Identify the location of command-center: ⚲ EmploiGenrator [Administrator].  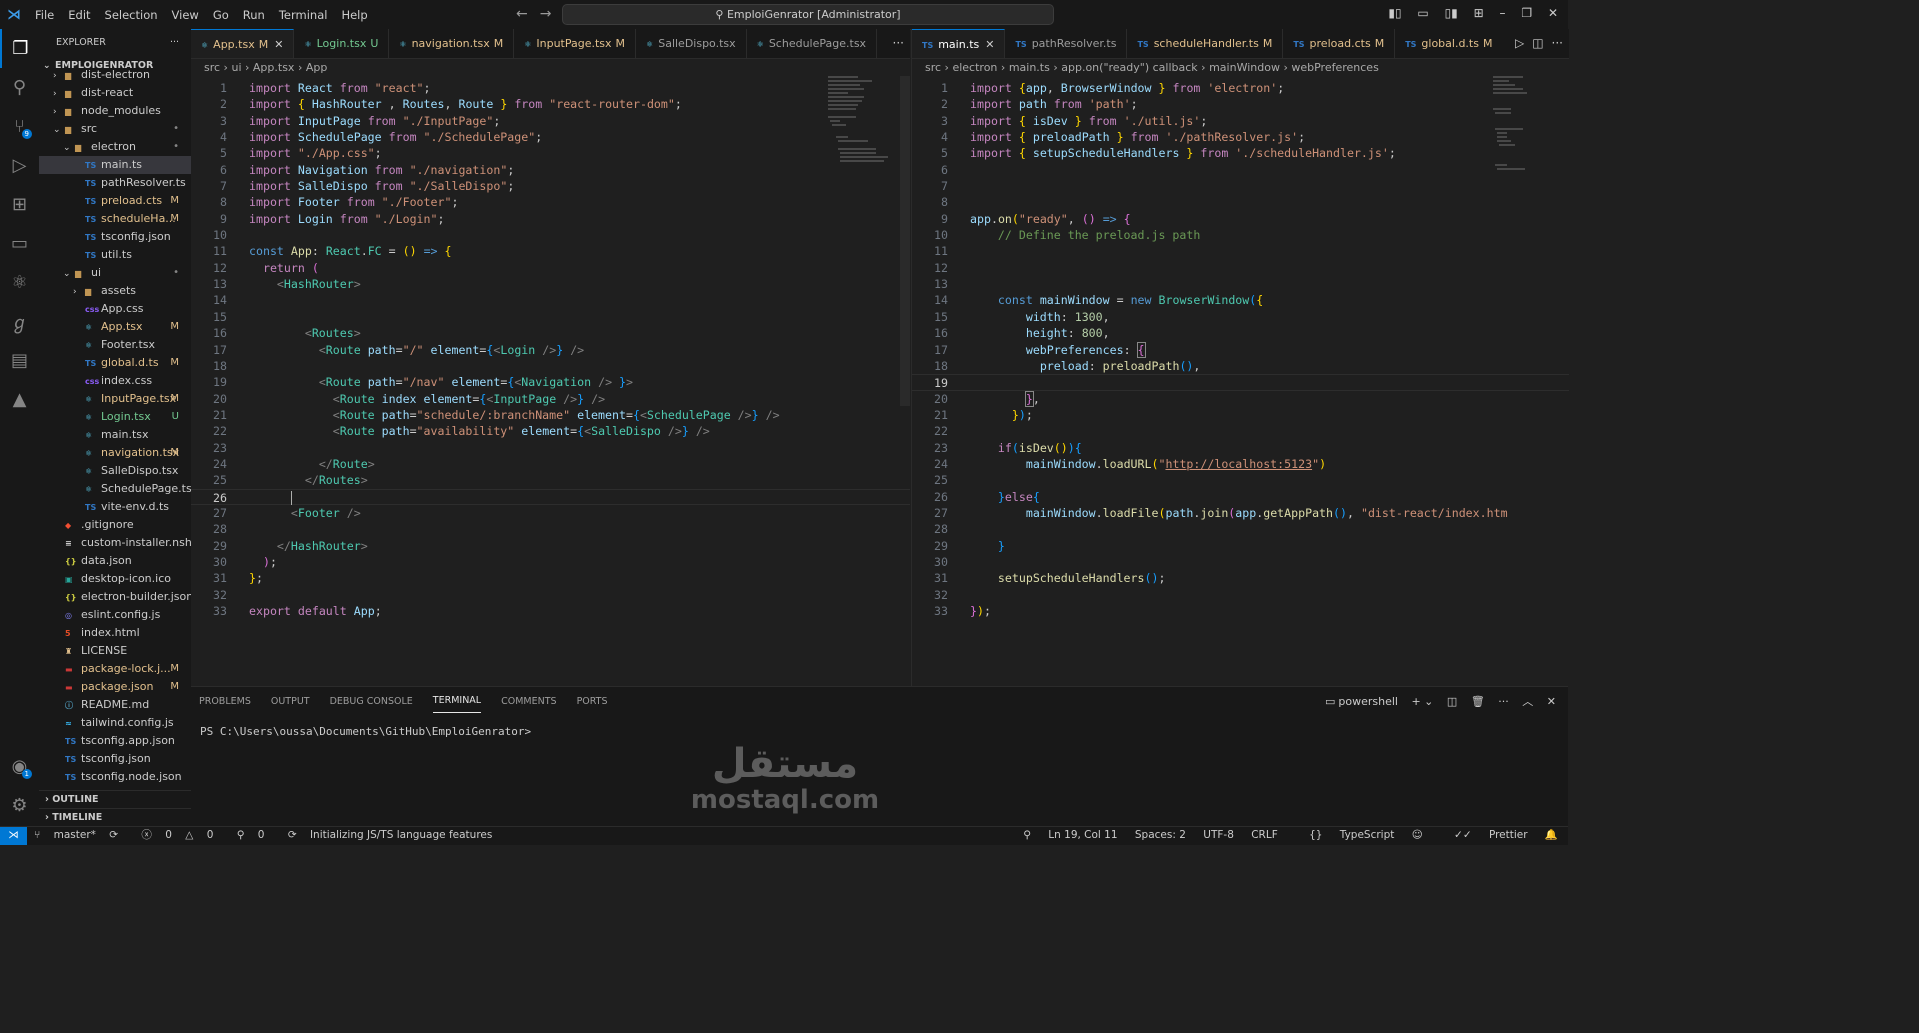
(808, 14).